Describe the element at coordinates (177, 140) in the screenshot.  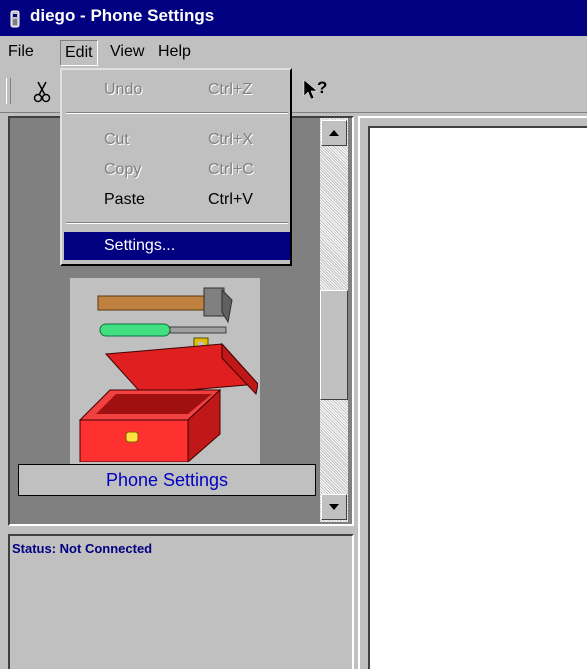
I see `menu-item-cut: Cut Ctrl+X` at that location.